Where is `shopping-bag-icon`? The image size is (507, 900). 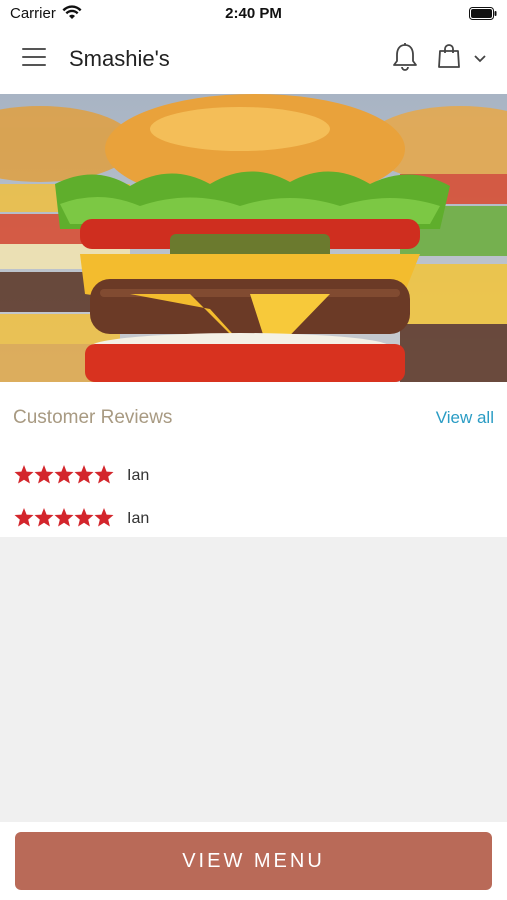
shopping-bag-icon is located at coordinates (449, 56).